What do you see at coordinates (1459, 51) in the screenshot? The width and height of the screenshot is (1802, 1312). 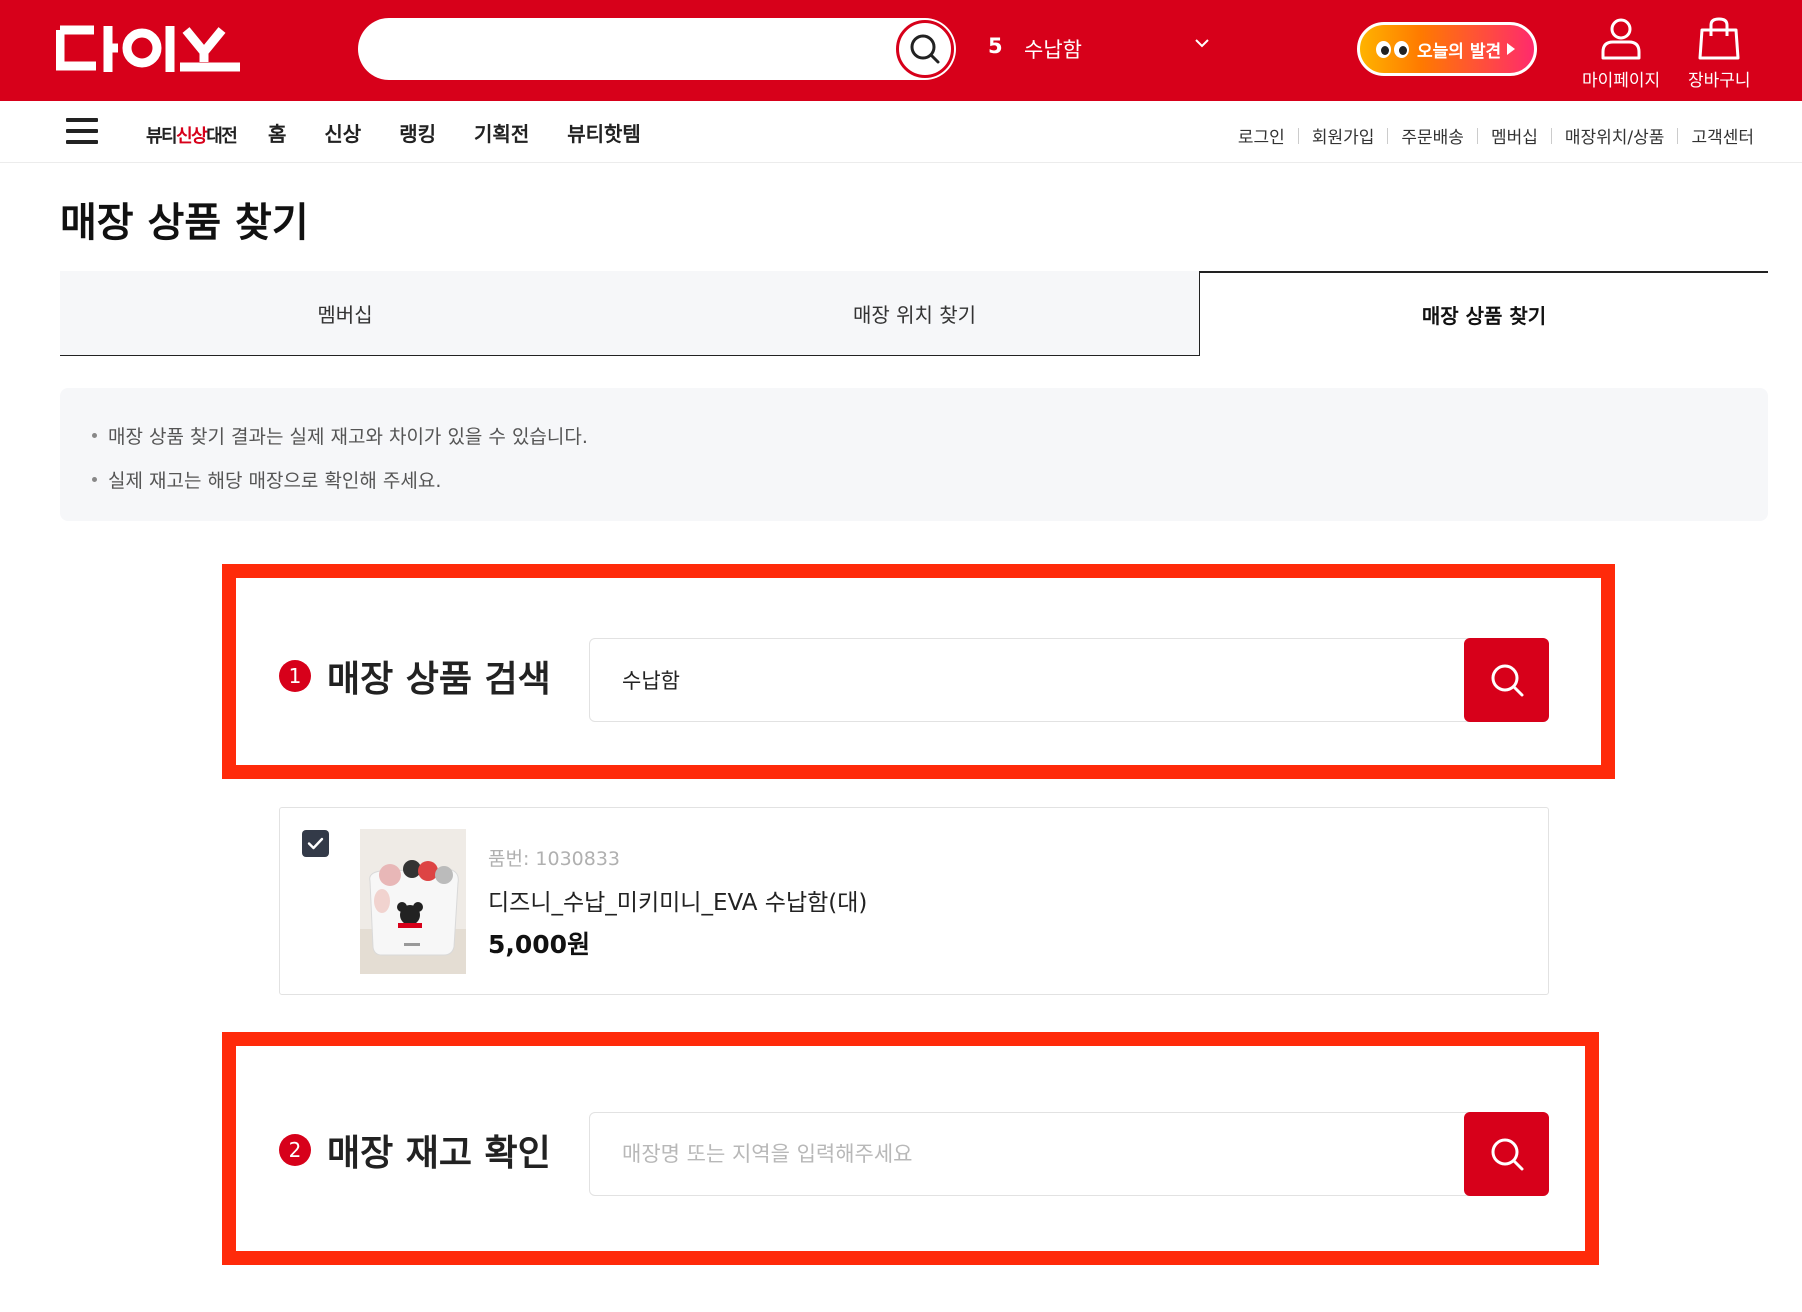 I see `todays-discovery-label: 오늘의 발견` at bounding box center [1459, 51].